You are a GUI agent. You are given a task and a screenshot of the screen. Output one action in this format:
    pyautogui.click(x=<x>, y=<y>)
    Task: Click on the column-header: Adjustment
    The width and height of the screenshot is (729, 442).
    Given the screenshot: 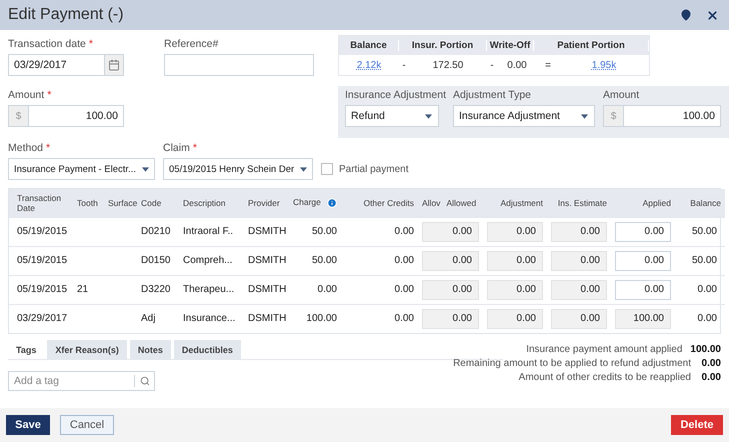 What is the action you would take?
    pyautogui.click(x=515, y=203)
    